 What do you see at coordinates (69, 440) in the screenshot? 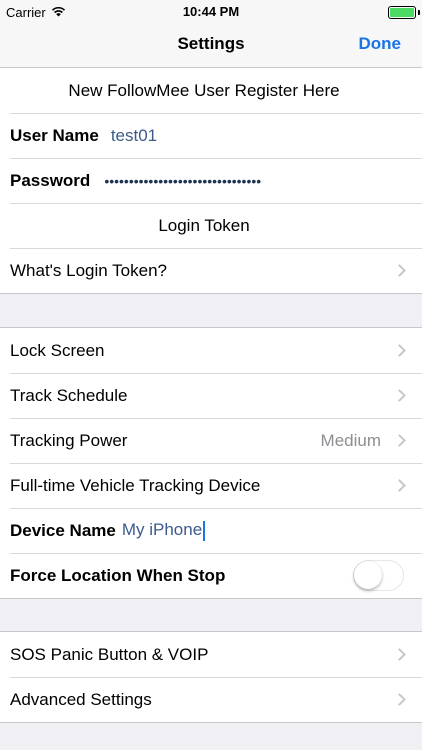
I see `tracking-power-label: Tracking Power` at bounding box center [69, 440].